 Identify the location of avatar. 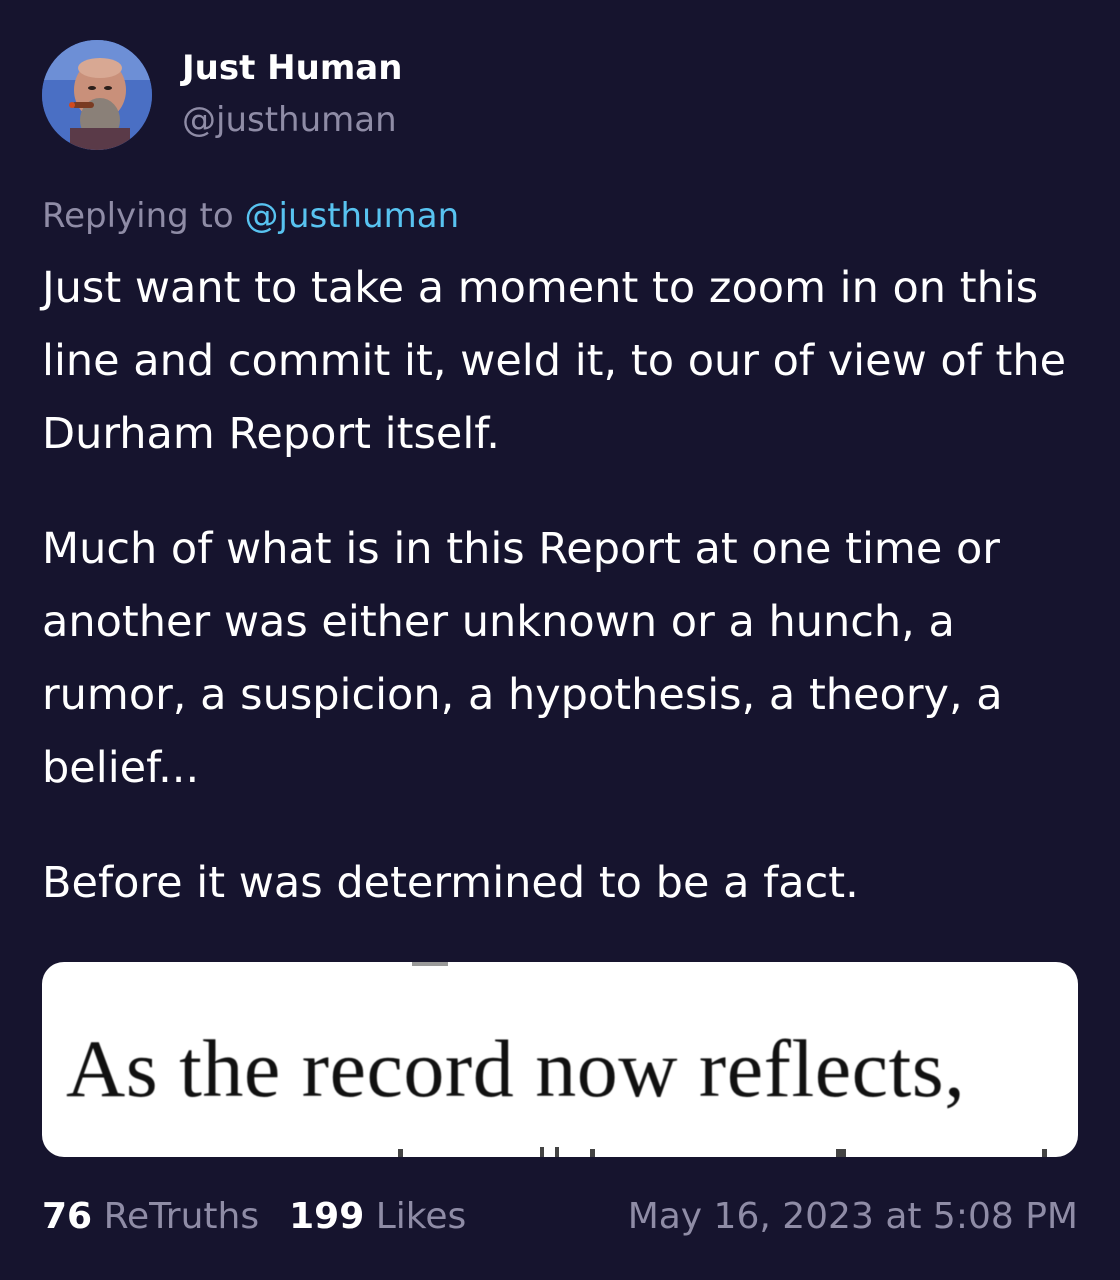
(97, 95).